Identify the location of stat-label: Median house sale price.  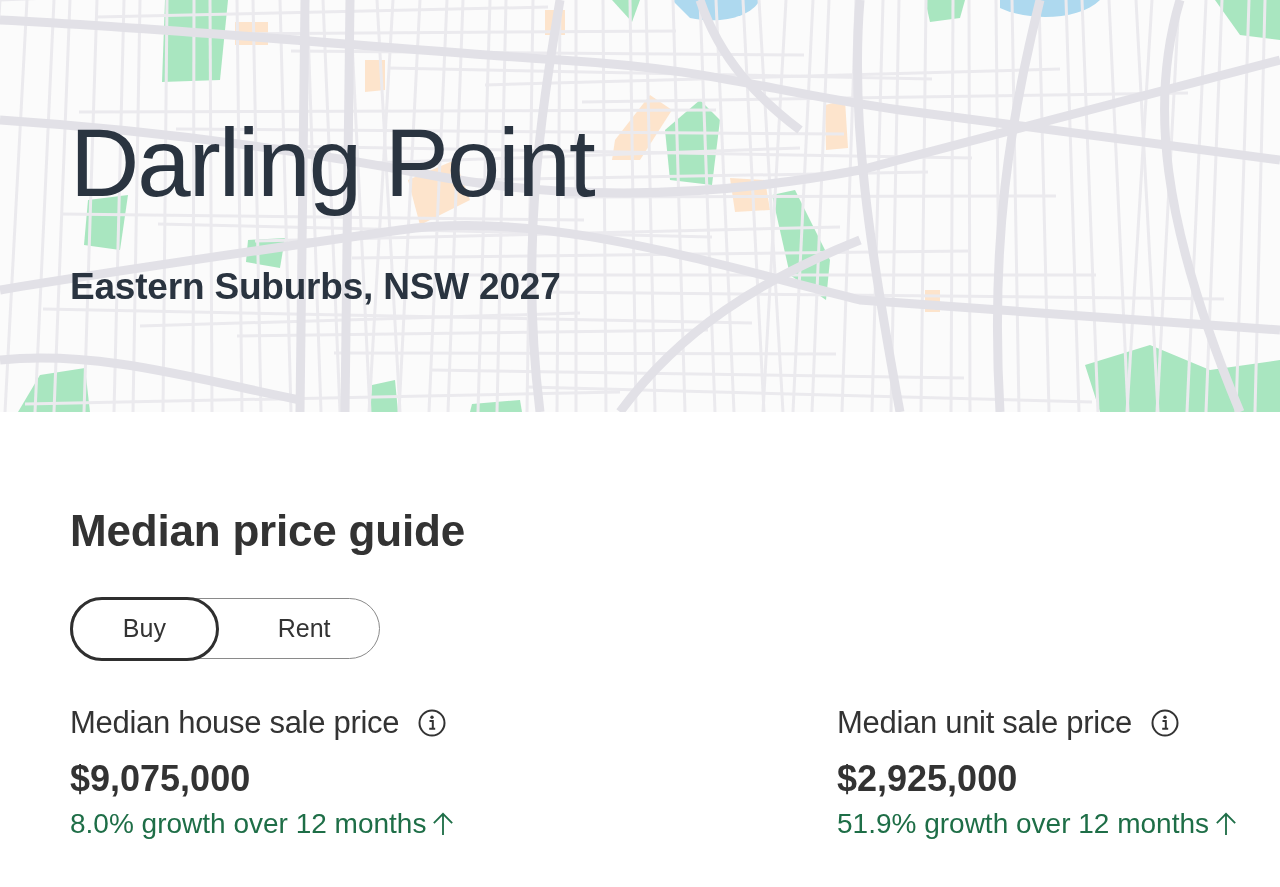
(235, 723).